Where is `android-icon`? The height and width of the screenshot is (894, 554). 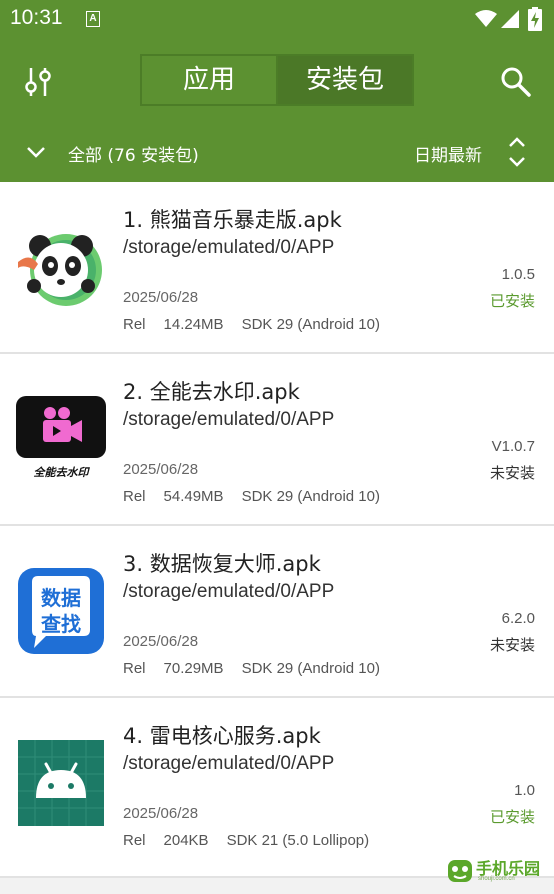
android-icon is located at coordinates (61, 785).